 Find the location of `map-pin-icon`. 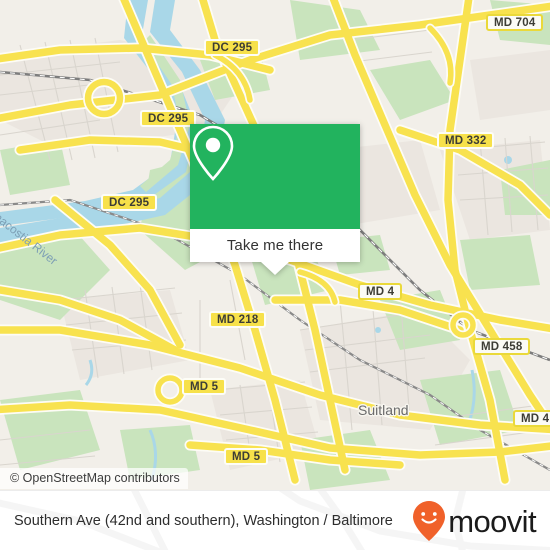

map-pin-icon is located at coordinates (213, 153).